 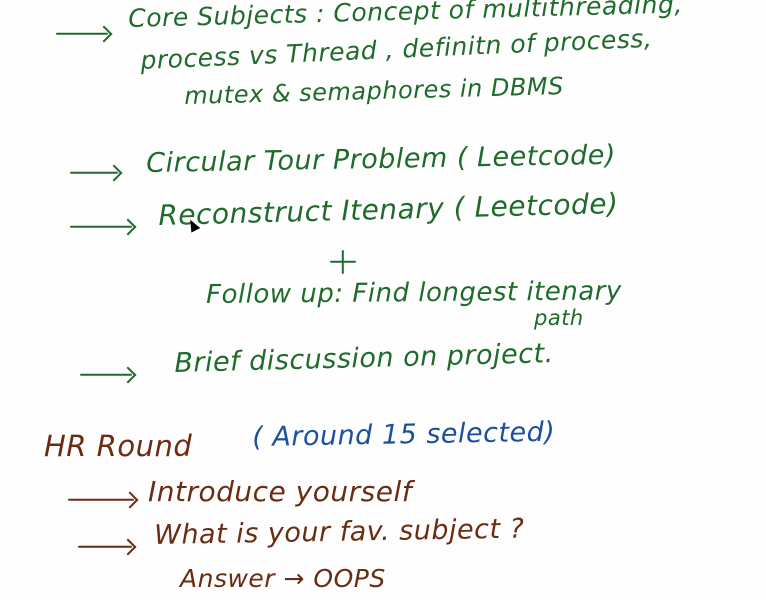 I want to click on hr-answer: Answer → OOPS, so click(x=283, y=578).